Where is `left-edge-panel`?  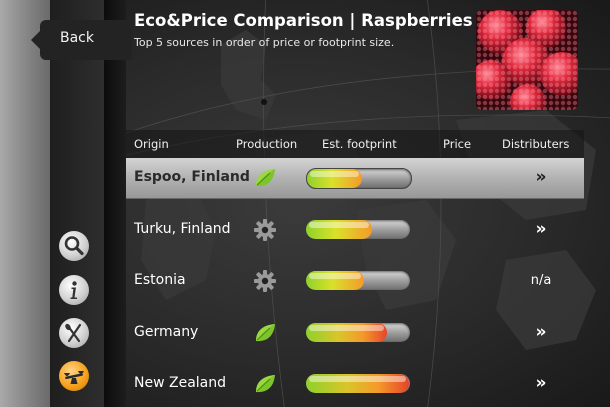 left-edge-panel is located at coordinates (25, 203).